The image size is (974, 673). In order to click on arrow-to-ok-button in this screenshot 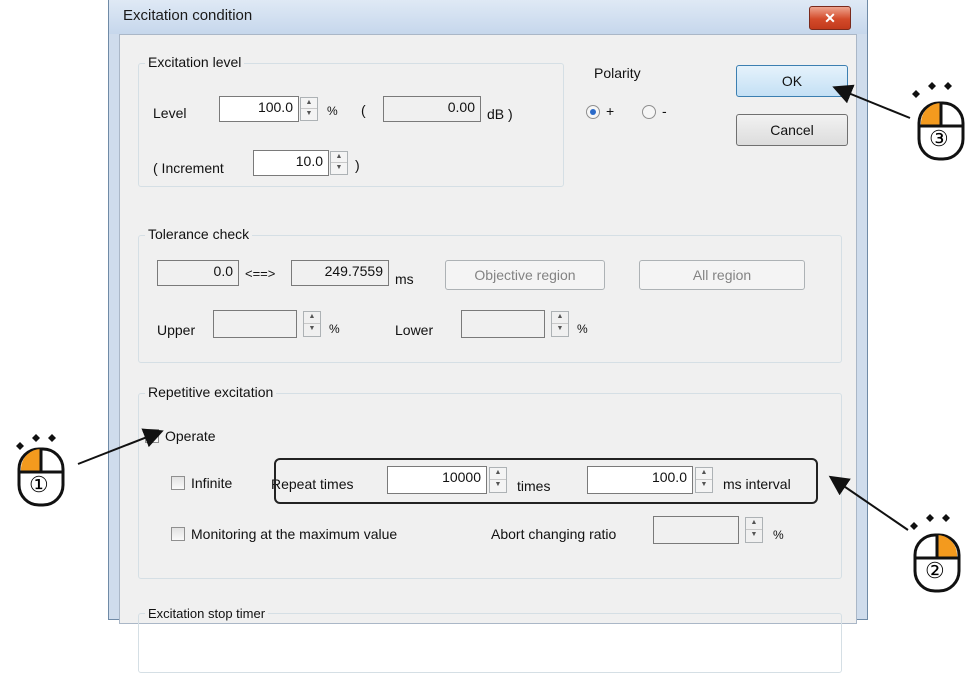, I will do `click(871, 101)`.